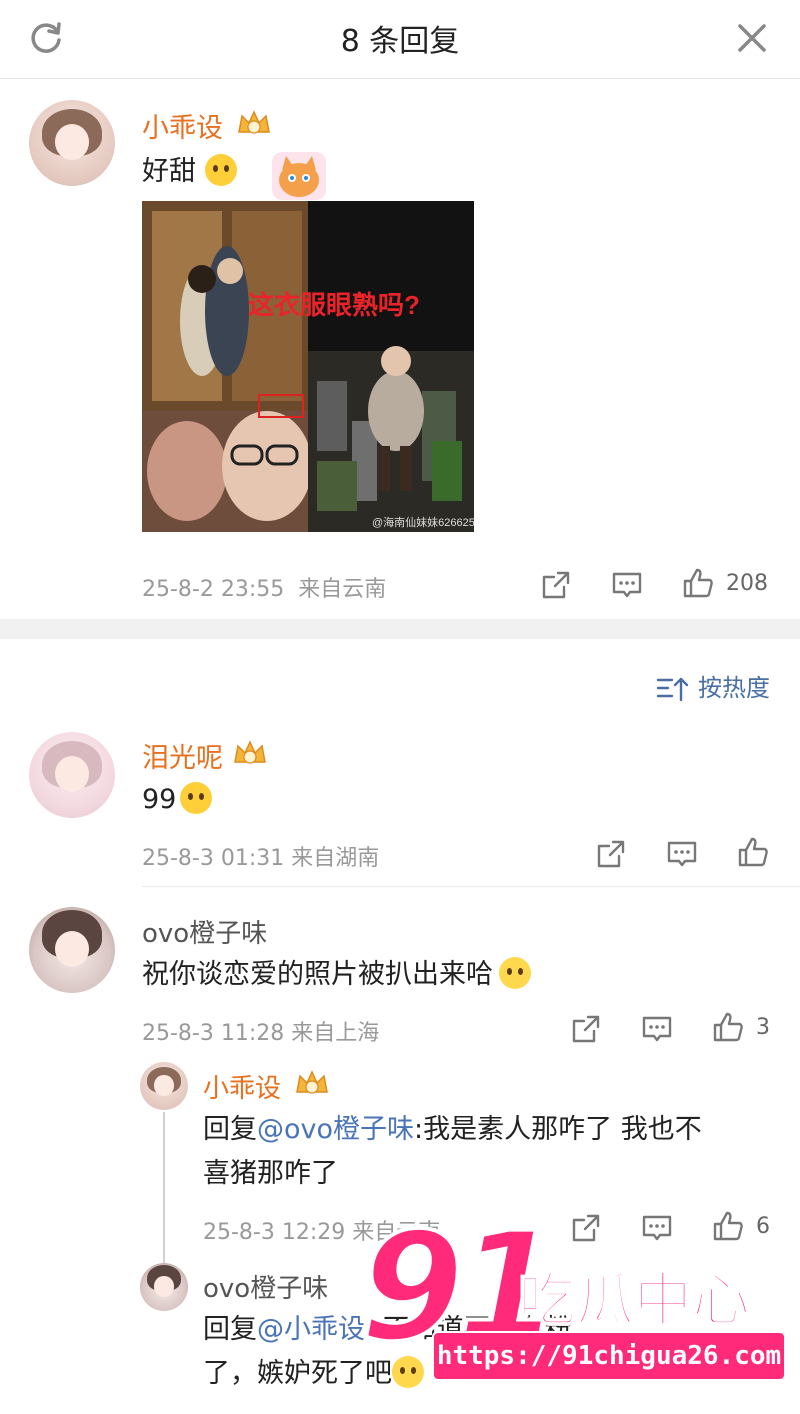 This screenshot has width=800, height=1414. I want to click on site-watermark-url: https://91chigua26.com, so click(609, 1356).